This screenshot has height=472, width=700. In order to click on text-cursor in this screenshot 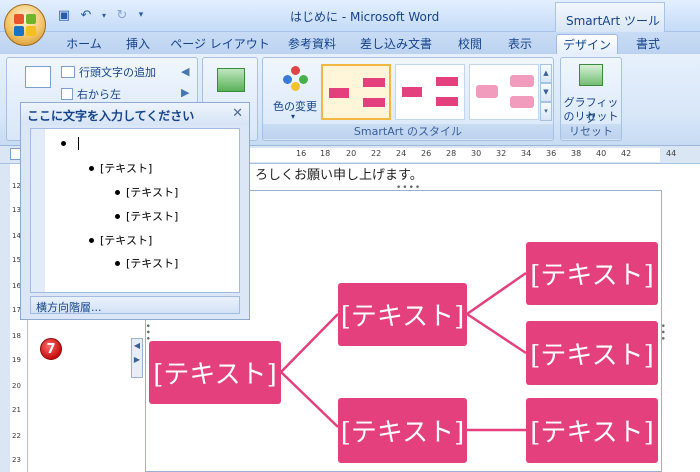, I will do `click(78, 143)`.